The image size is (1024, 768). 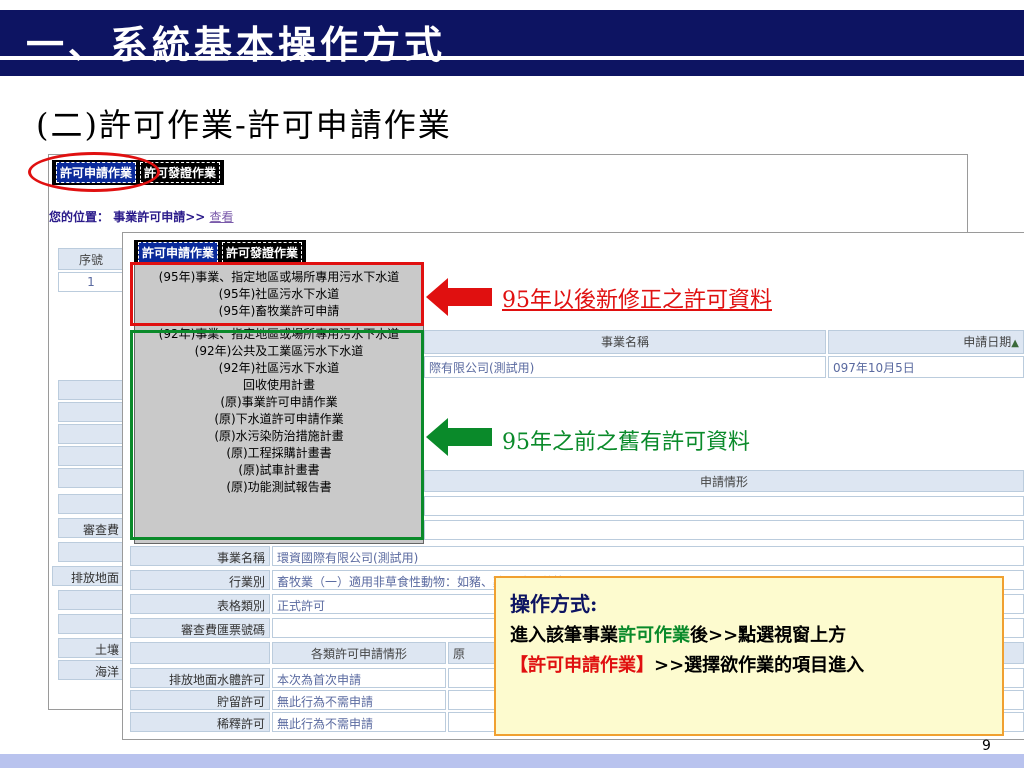 I want to click on permit-row-value: 本次為首次申請, so click(x=359, y=678).